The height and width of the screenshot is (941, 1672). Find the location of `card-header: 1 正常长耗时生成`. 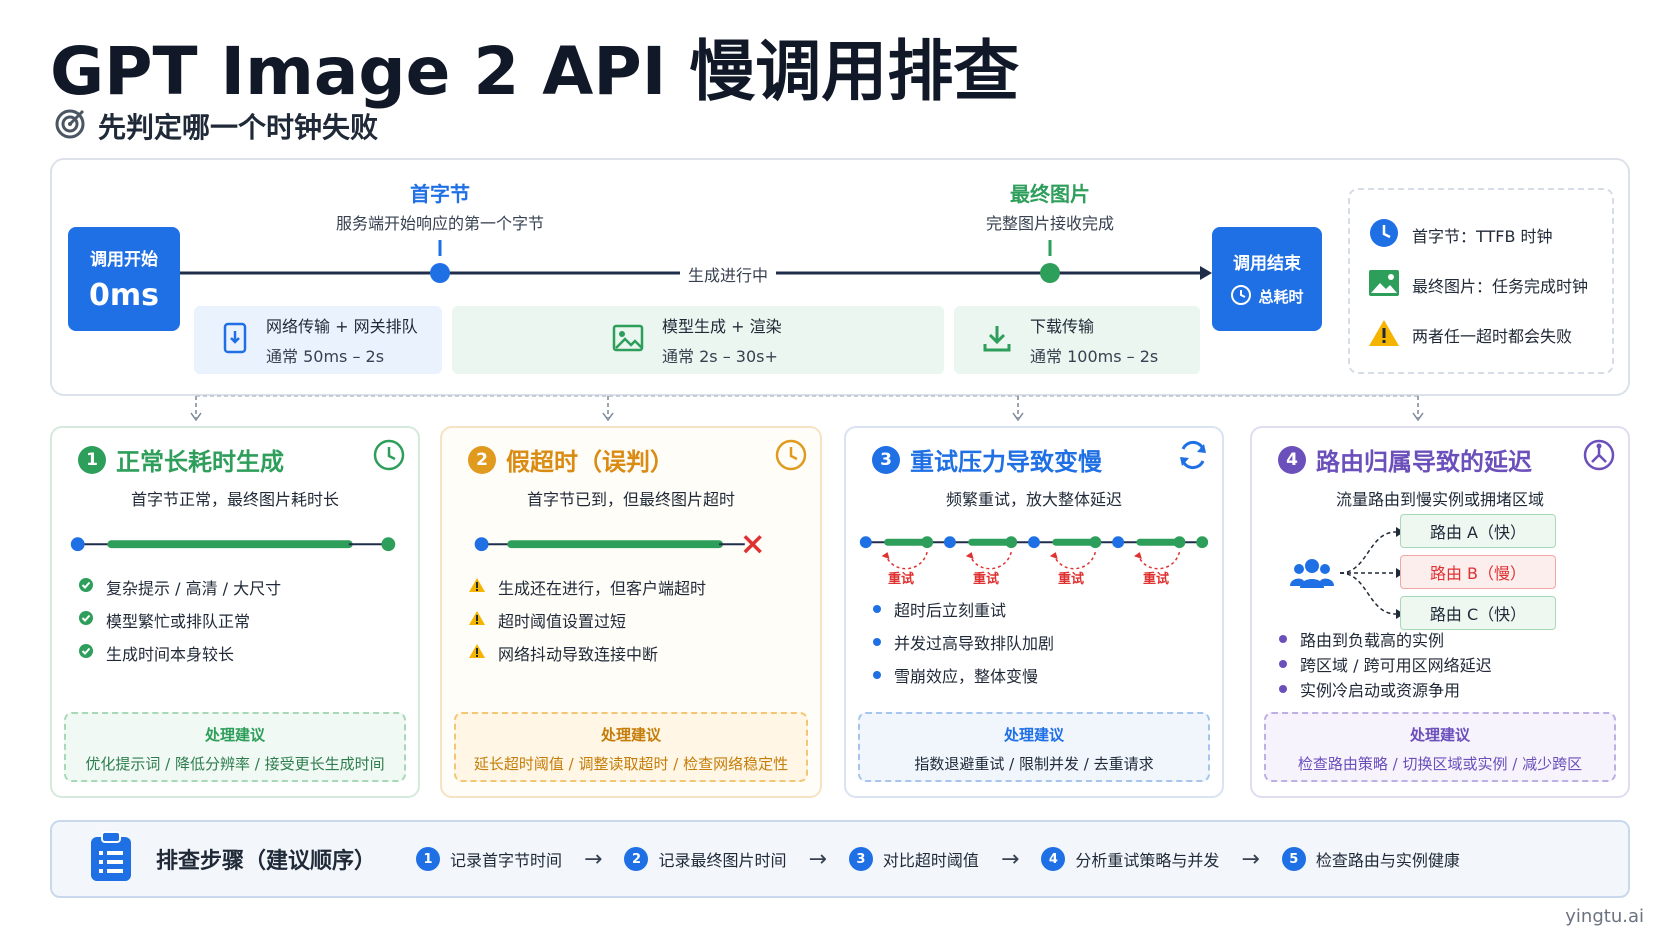

card-header: 1 正常长耗时生成 is located at coordinates (181, 459).